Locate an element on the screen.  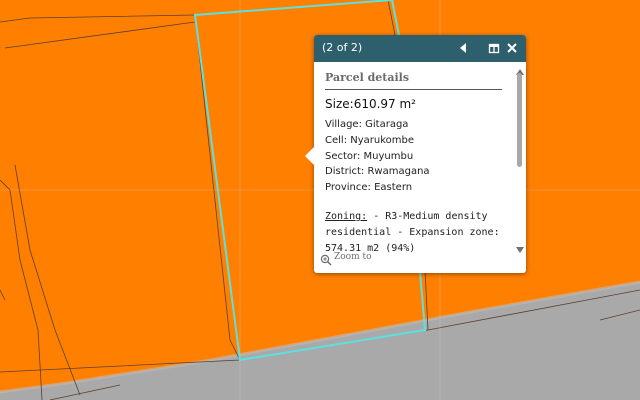
scrollbar-thumb is located at coordinates (519, 120).